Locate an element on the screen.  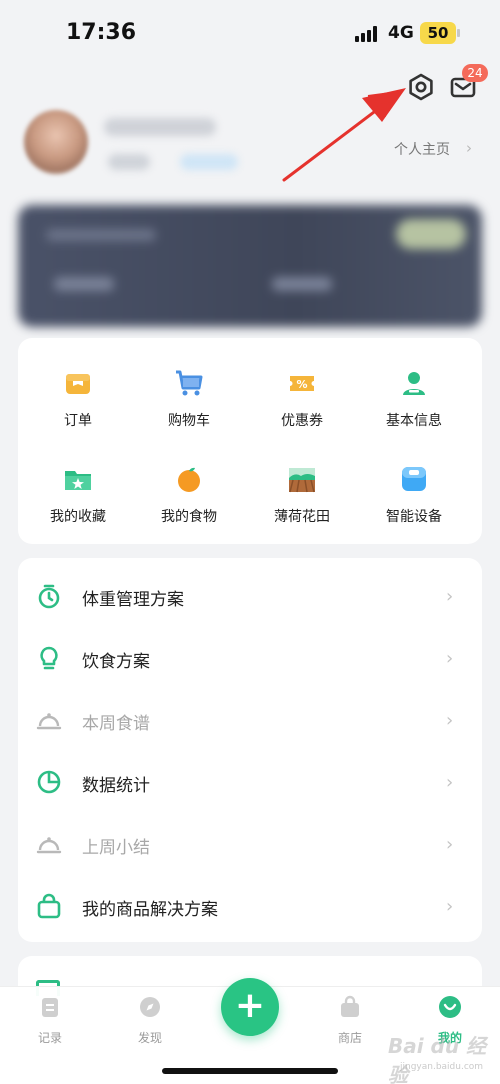
me-icon is located at coordinates (450, 1007).